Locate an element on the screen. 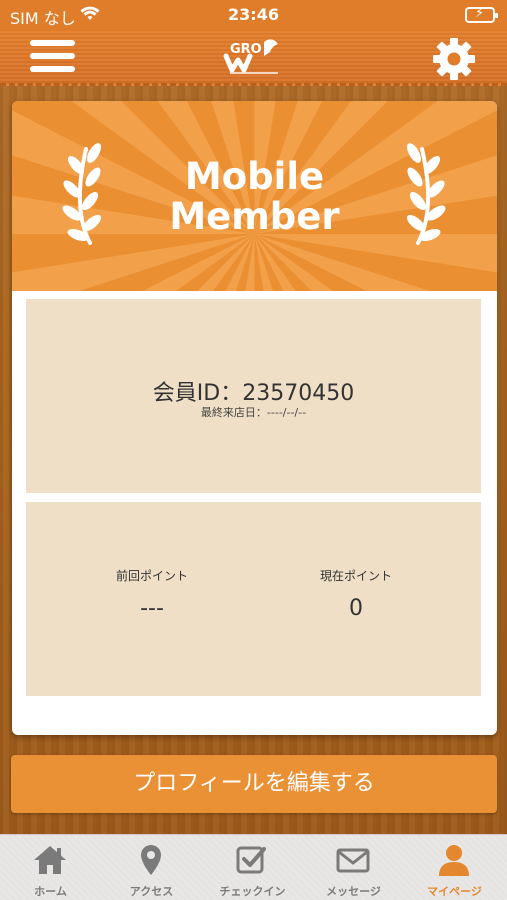  tab-messages: メッセージ is located at coordinates (353, 867).